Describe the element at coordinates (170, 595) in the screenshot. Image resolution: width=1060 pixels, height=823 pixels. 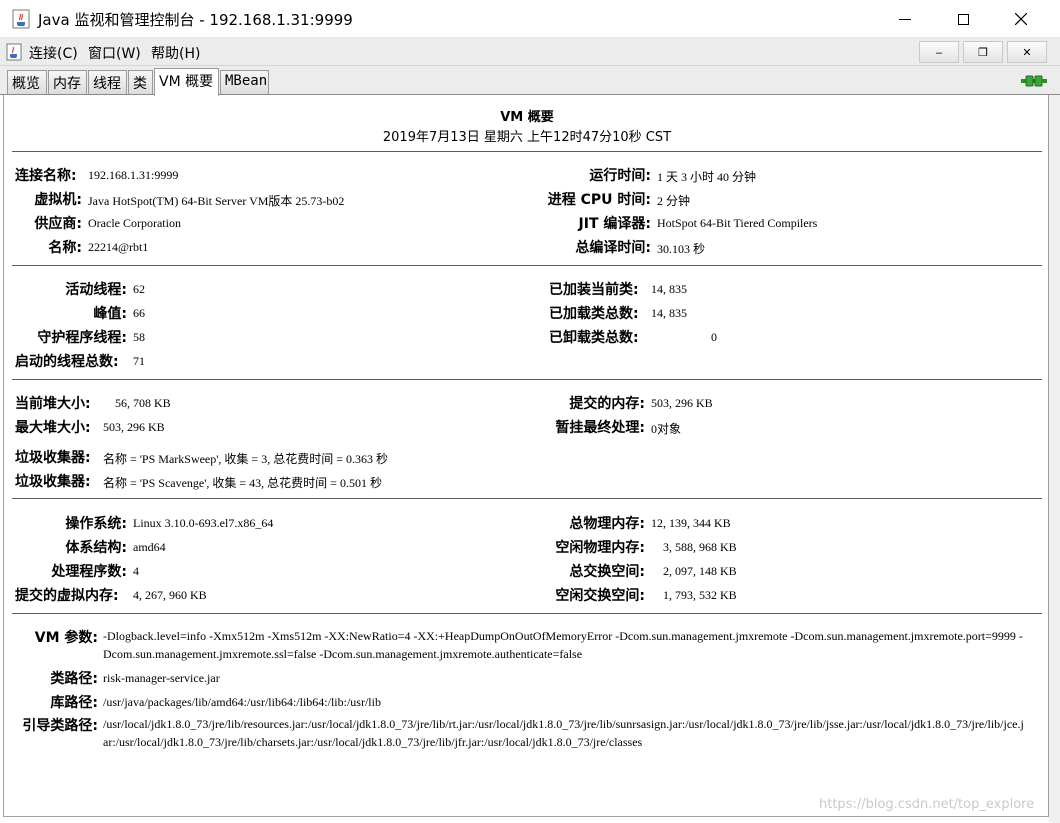
I see `committed-virtual-value: 4, 267, 960 KB` at that location.